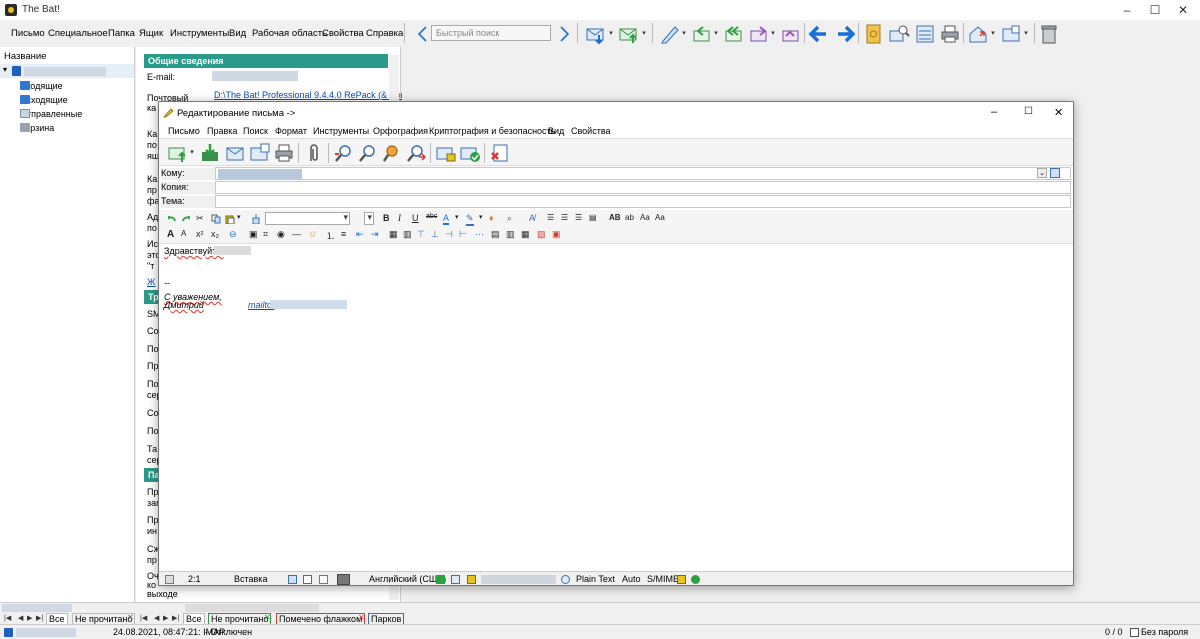  I want to click on mid-scrollbar, so click(252, 608).